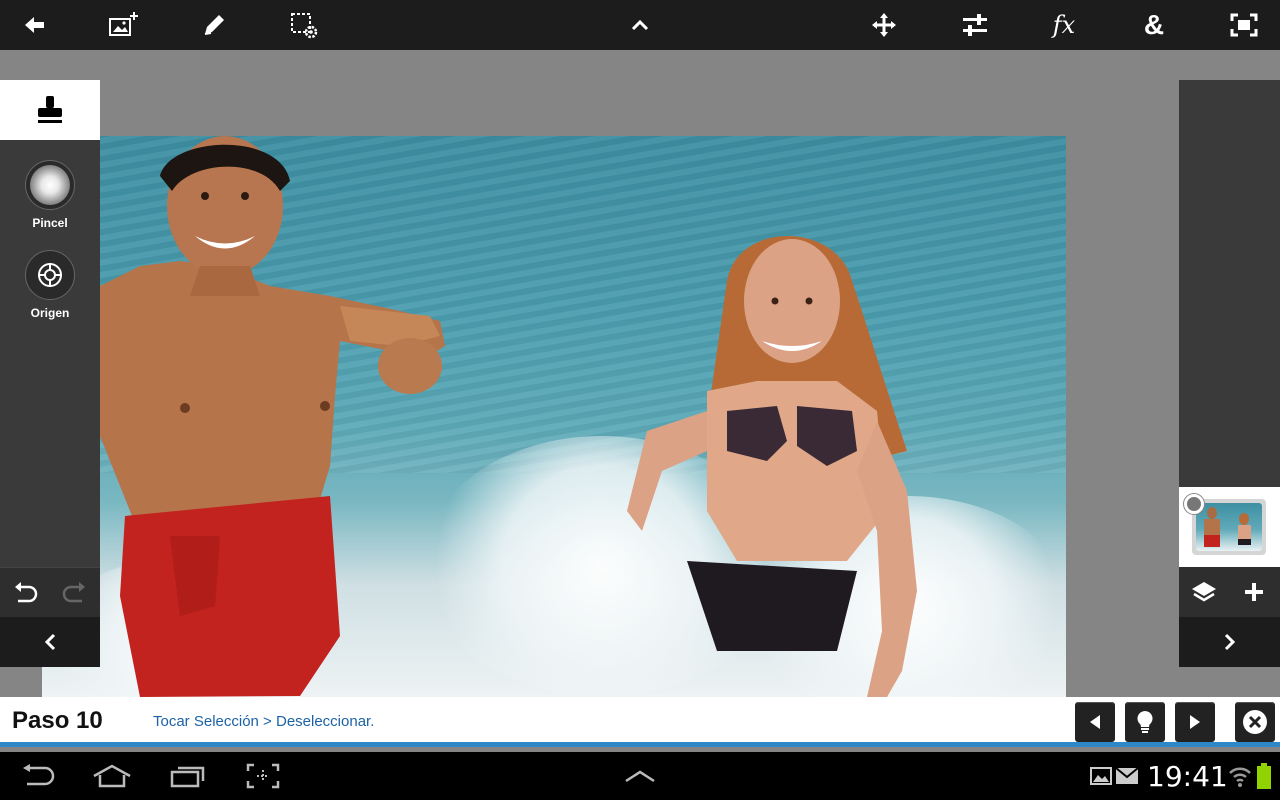 The image size is (1280, 800). I want to click on lightbulb-icon, so click(1145, 722).